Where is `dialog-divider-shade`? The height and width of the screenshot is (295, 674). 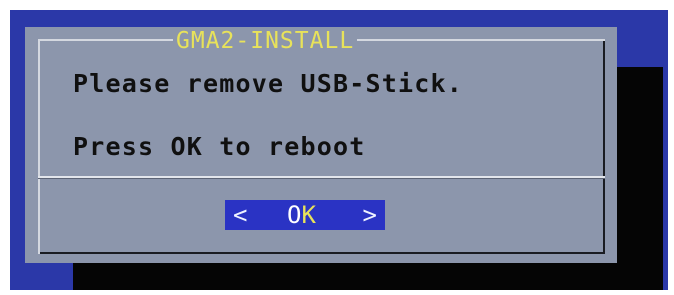
dialog-divider-shade is located at coordinates (321, 178).